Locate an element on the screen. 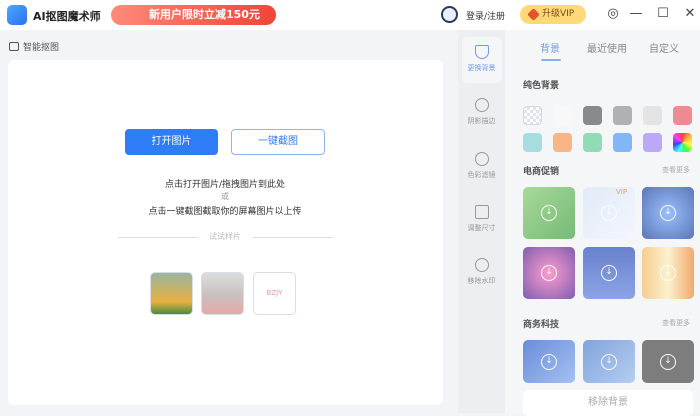 Image resolution: width=700 pixels, height=416 pixels. tool-label: 色彩滤镜 is located at coordinates (481, 175).